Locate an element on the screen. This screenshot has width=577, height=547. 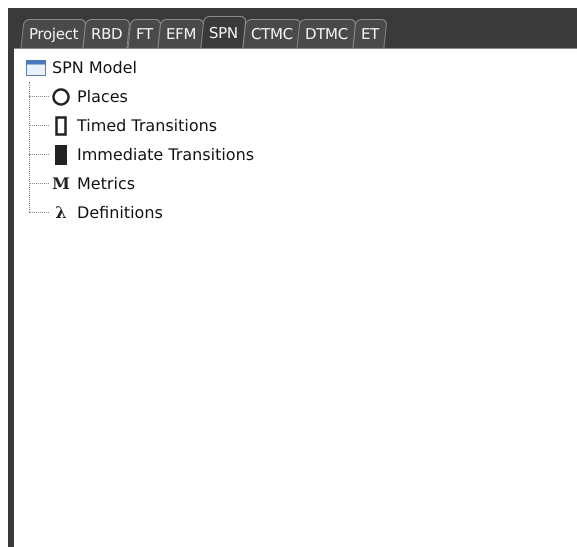
tab: FT is located at coordinates (144, 33).